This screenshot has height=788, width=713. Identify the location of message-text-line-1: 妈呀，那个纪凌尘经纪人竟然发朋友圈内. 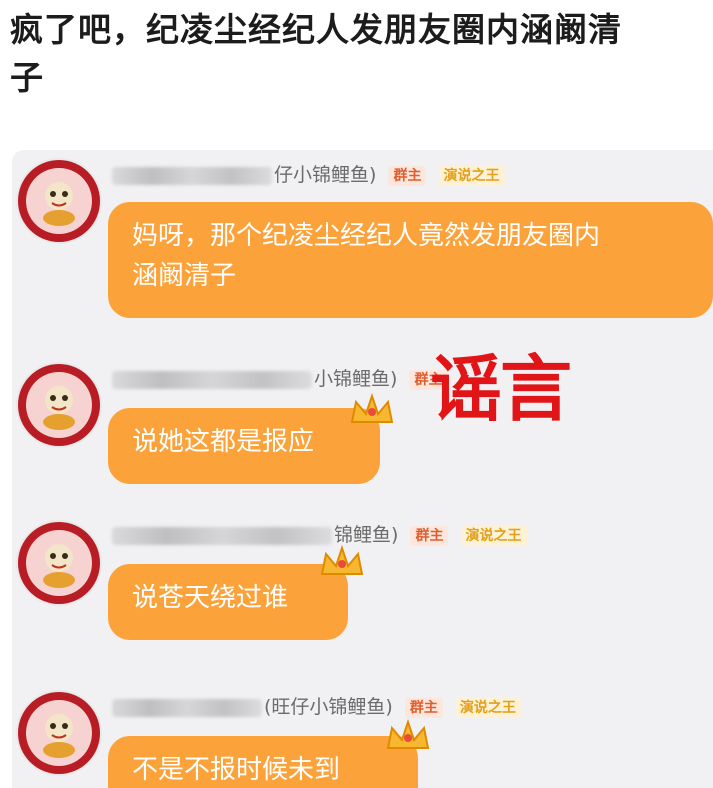
(366, 236).